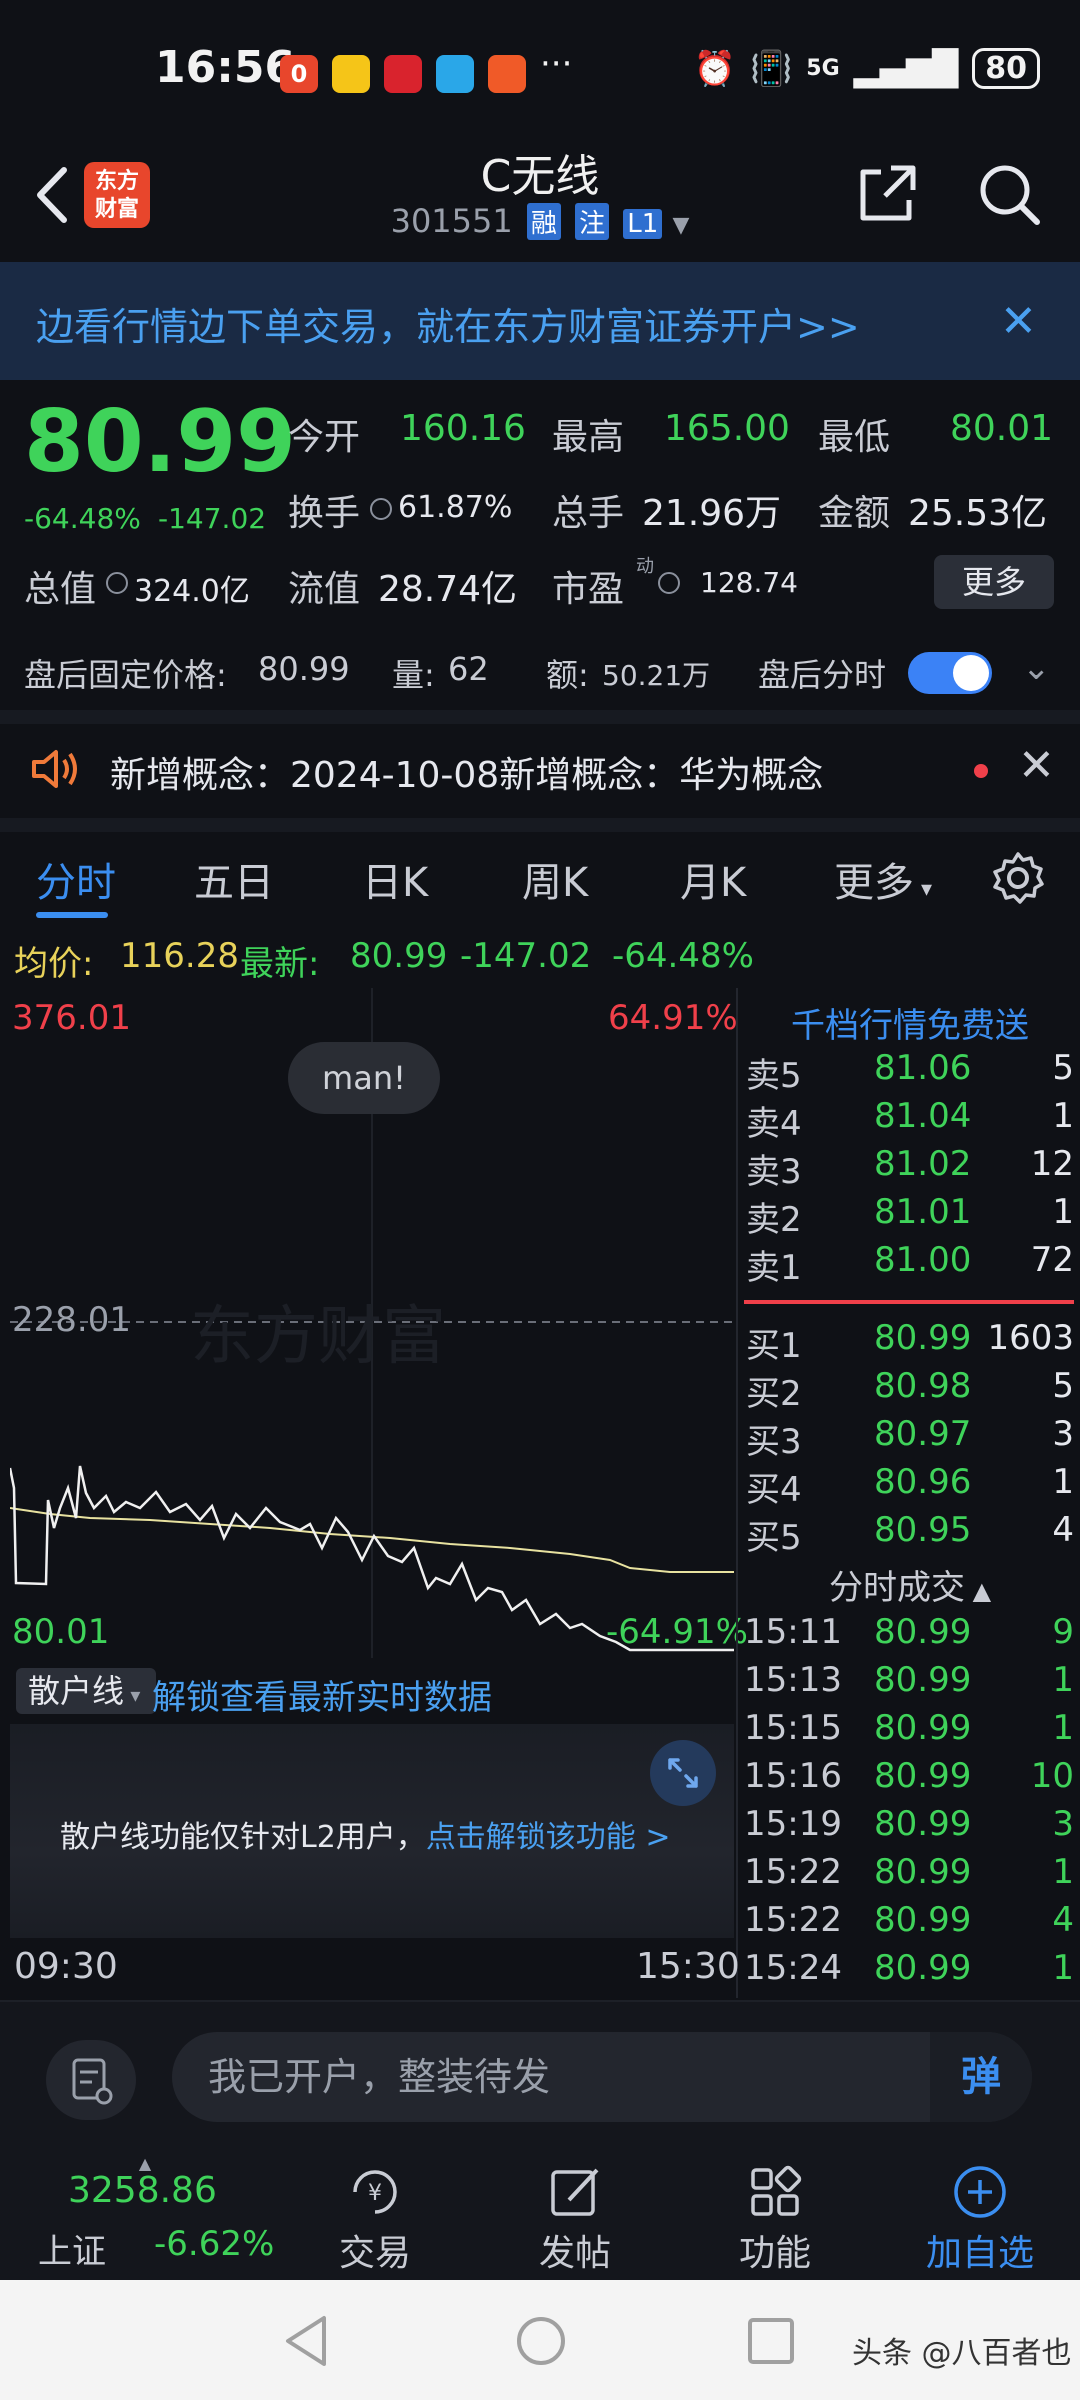 Image resolution: width=1080 pixels, height=2400 pixels. Describe the element at coordinates (923, 1386) in the screenshot. I see `bid-price: 80.98` at that location.